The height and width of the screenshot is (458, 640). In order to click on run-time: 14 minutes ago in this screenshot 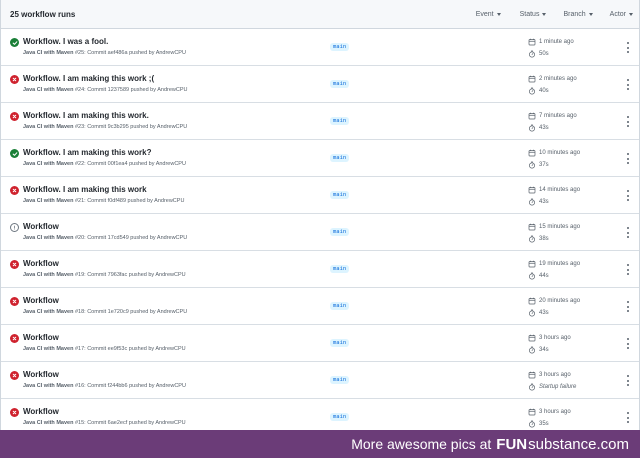, I will do `click(554, 190)`.